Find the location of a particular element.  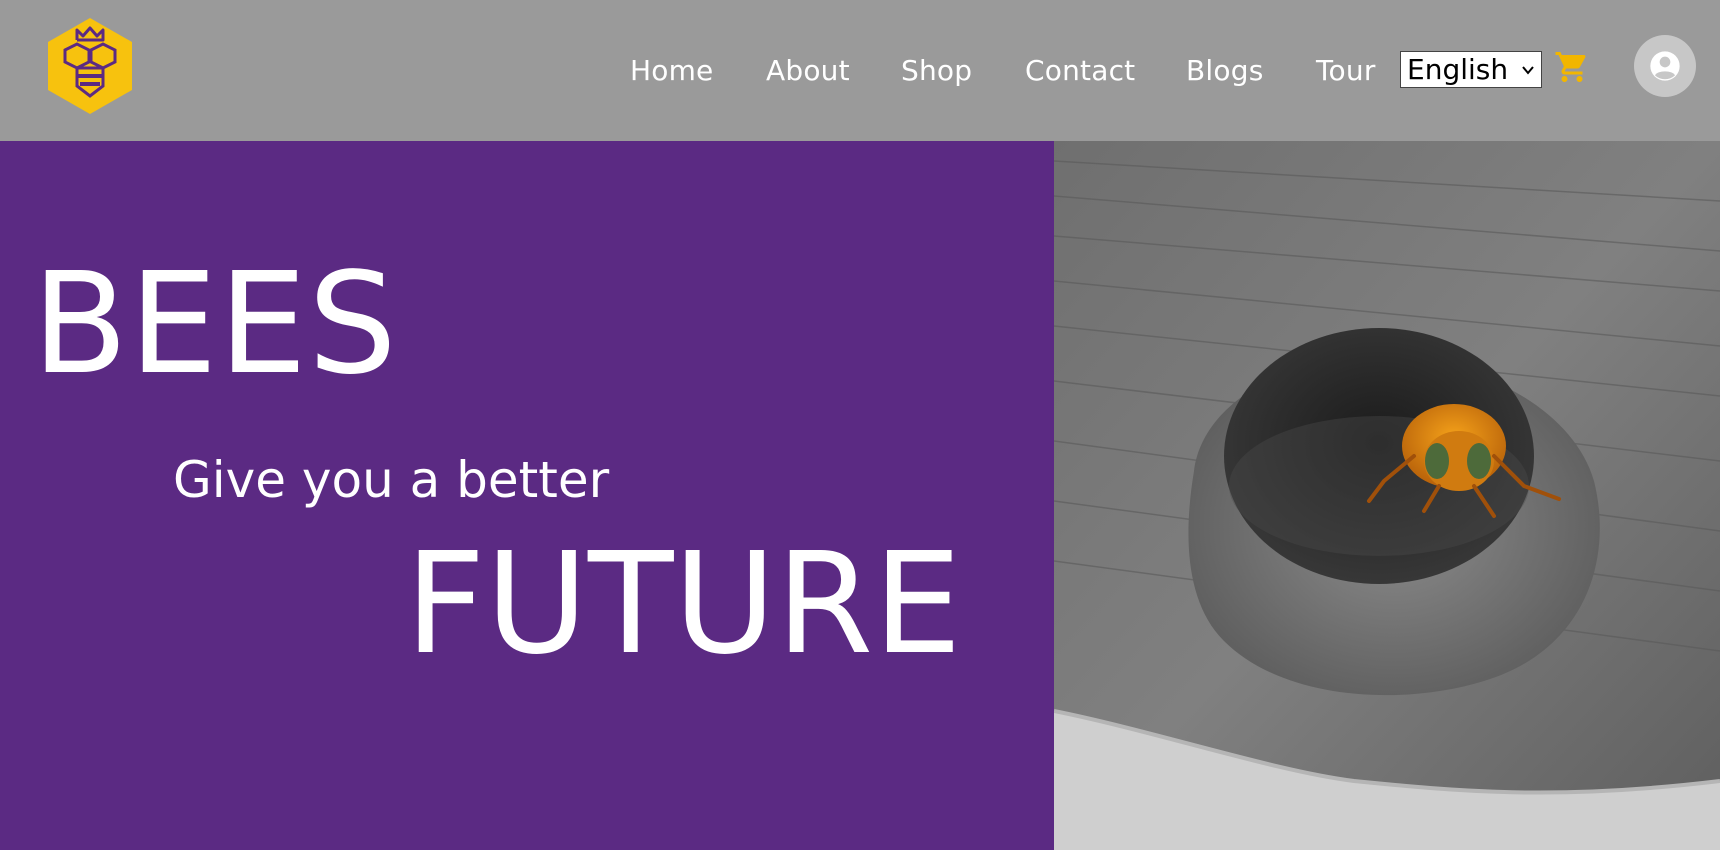

hero-title: BEES is located at coordinates (215, 324).